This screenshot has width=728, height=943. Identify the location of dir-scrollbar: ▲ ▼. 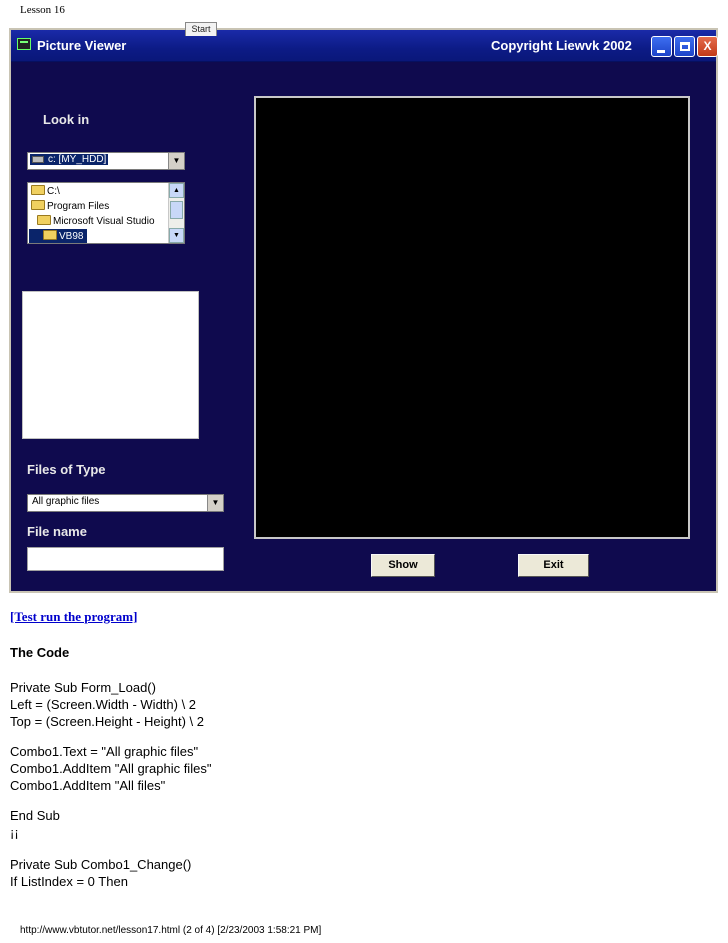
(176, 213).